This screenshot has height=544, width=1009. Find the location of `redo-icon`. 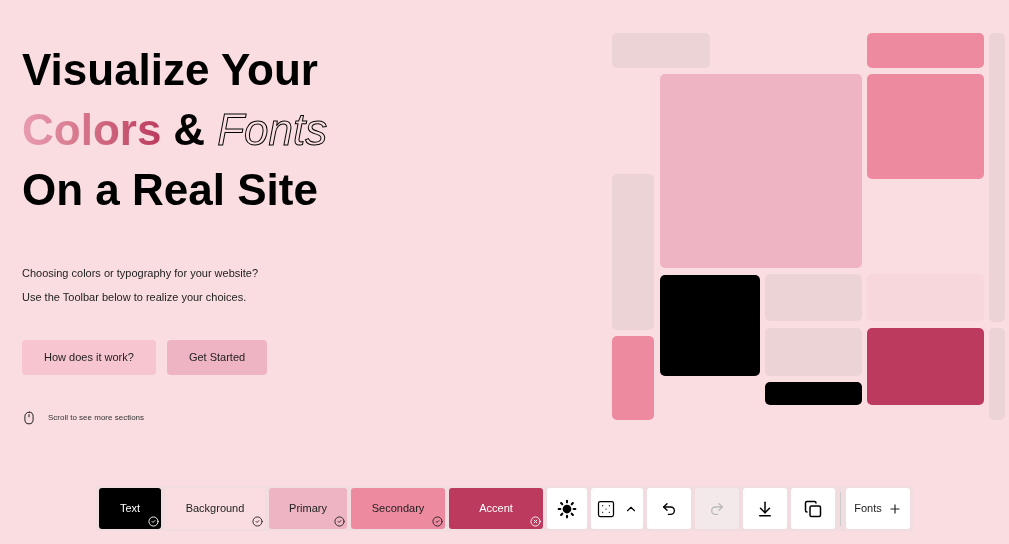

redo-icon is located at coordinates (717, 508).